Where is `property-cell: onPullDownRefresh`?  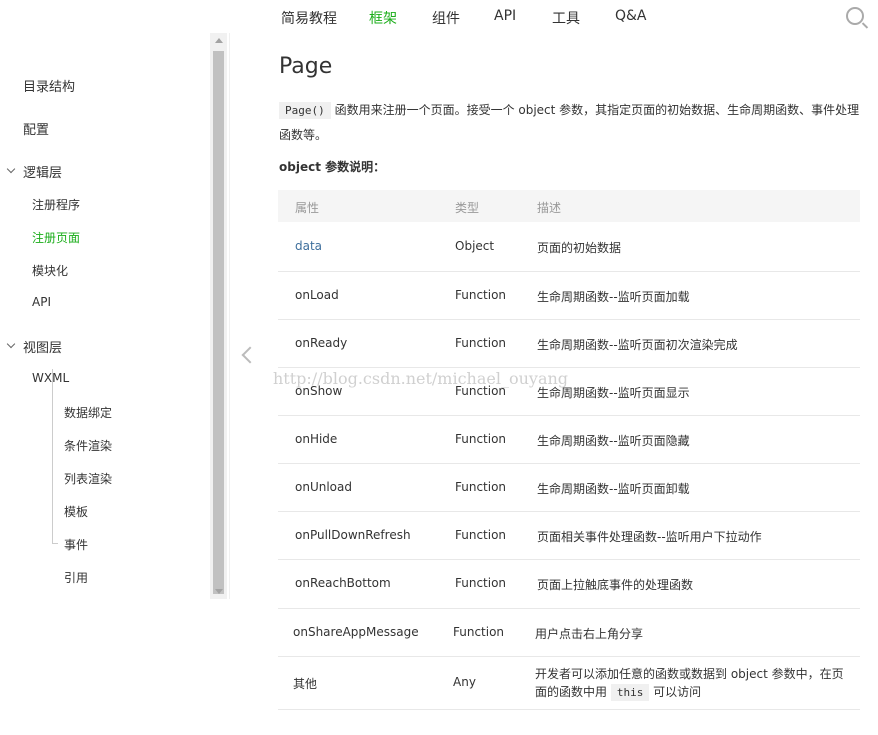
property-cell: onPullDownRefresh is located at coordinates (353, 535).